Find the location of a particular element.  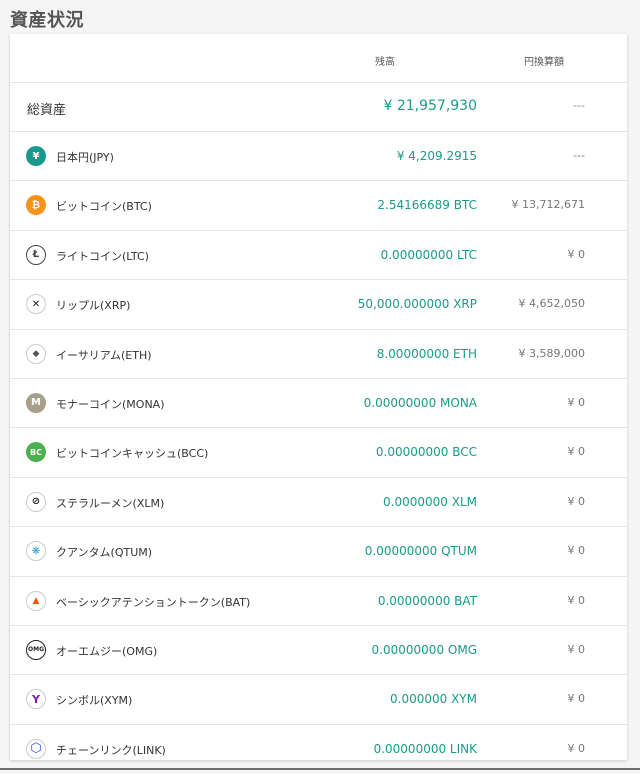

table-row: BC ビットコインキャッシュ(BCC) 0.00000000 BCC ¥ 0 is located at coordinates (318, 453).